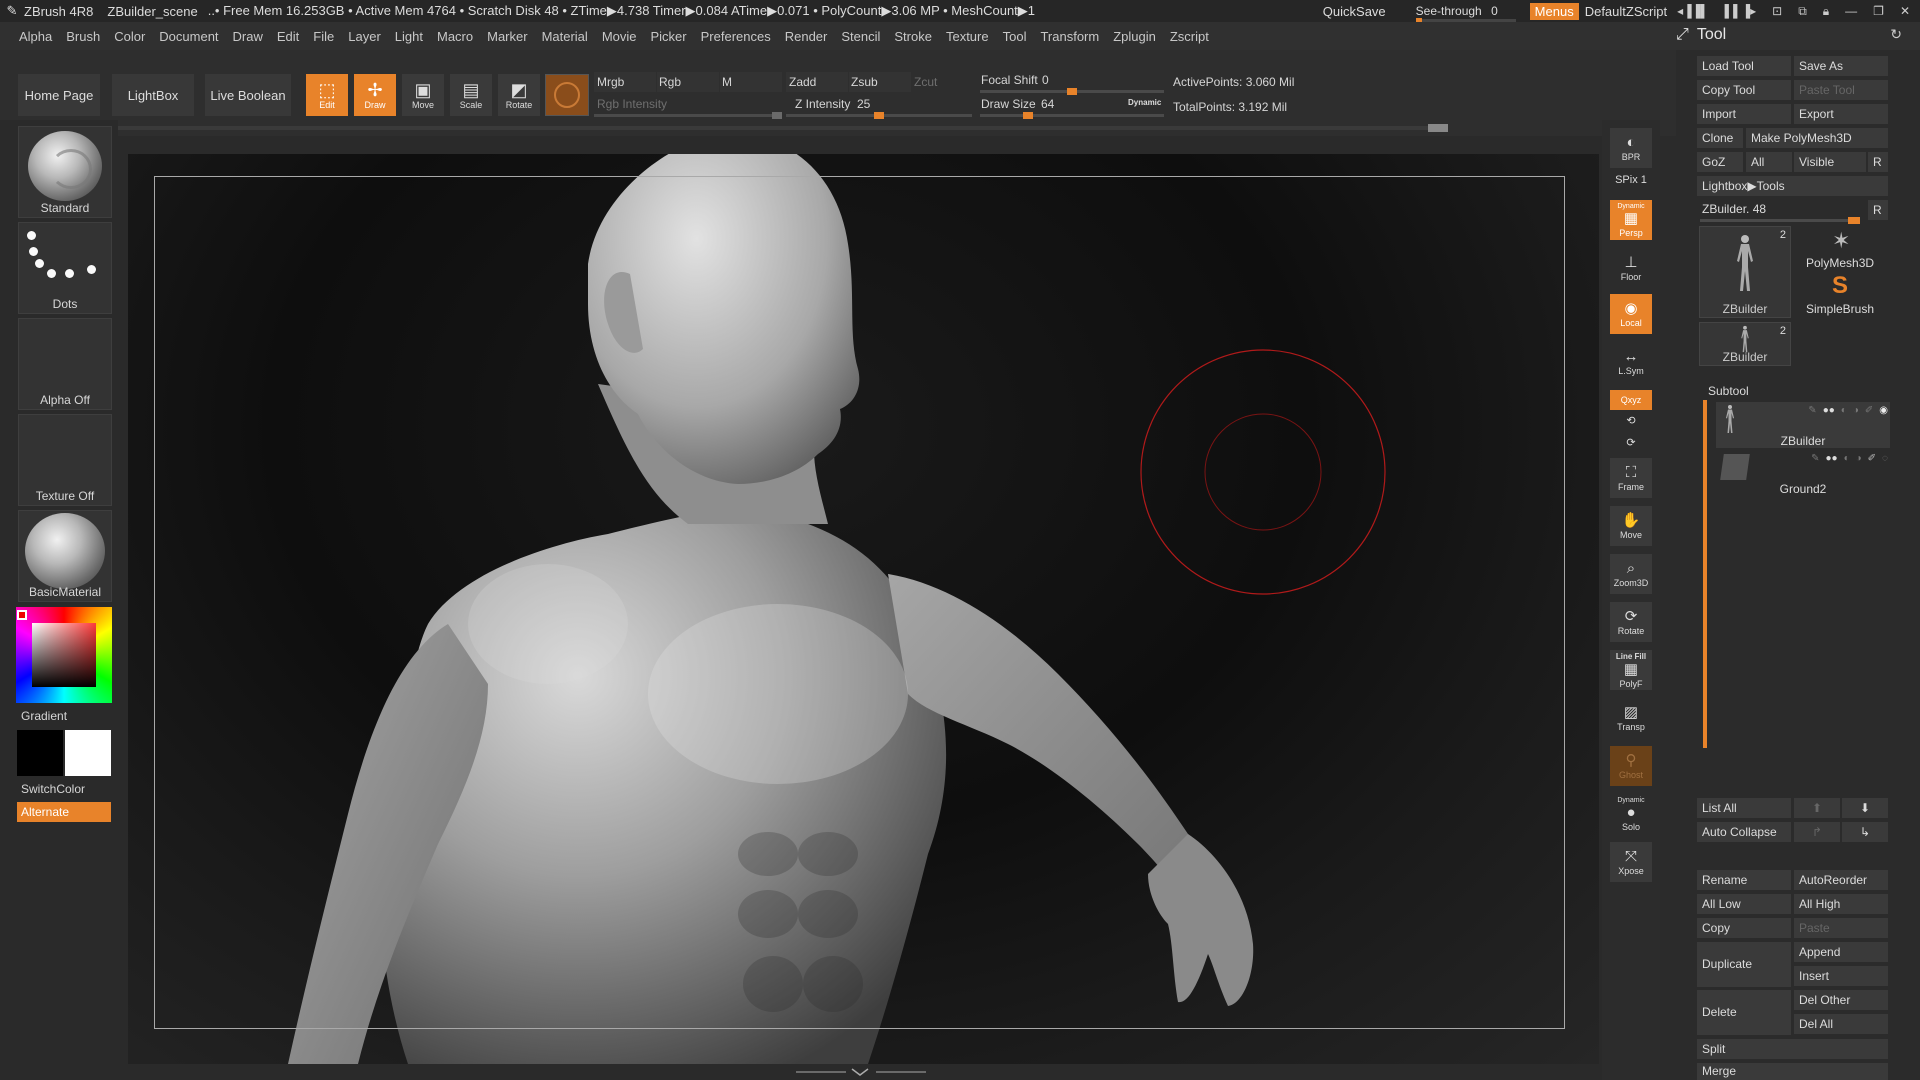 The width and height of the screenshot is (1920, 1080). Describe the element at coordinates (913, 36) in the screenshot. I see `menu-item-stroke: Stroke` at that location.